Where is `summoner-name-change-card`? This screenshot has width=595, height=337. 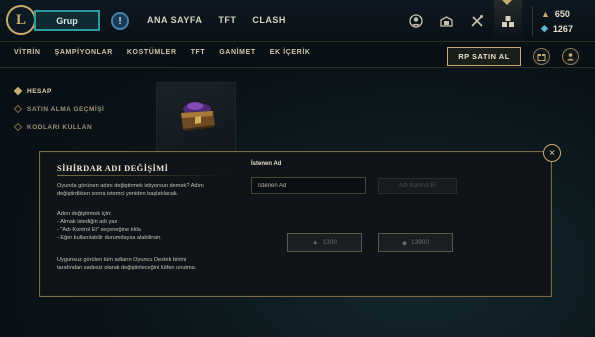
summoner-name-change-card is located at coordinates (196, 117).